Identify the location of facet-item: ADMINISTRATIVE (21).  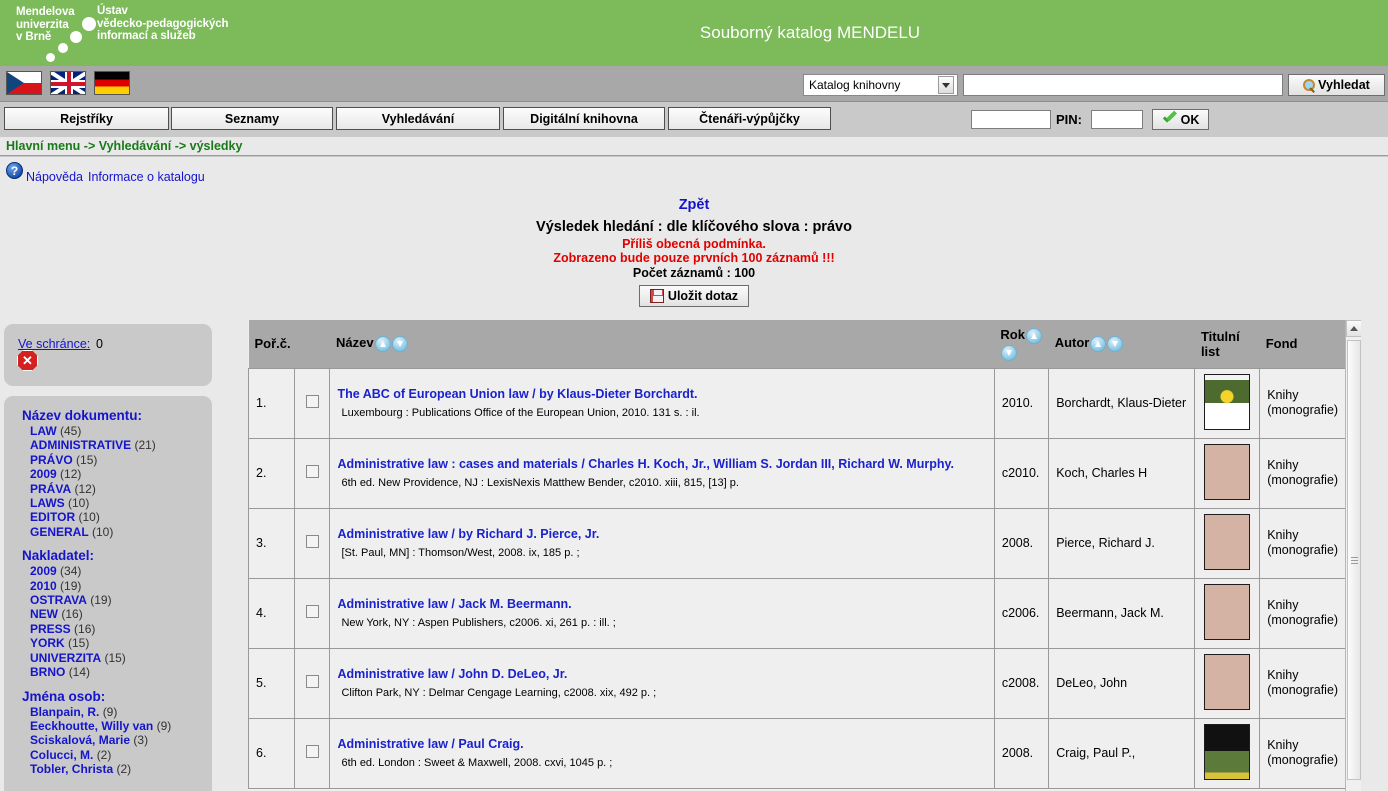
(108, 445).